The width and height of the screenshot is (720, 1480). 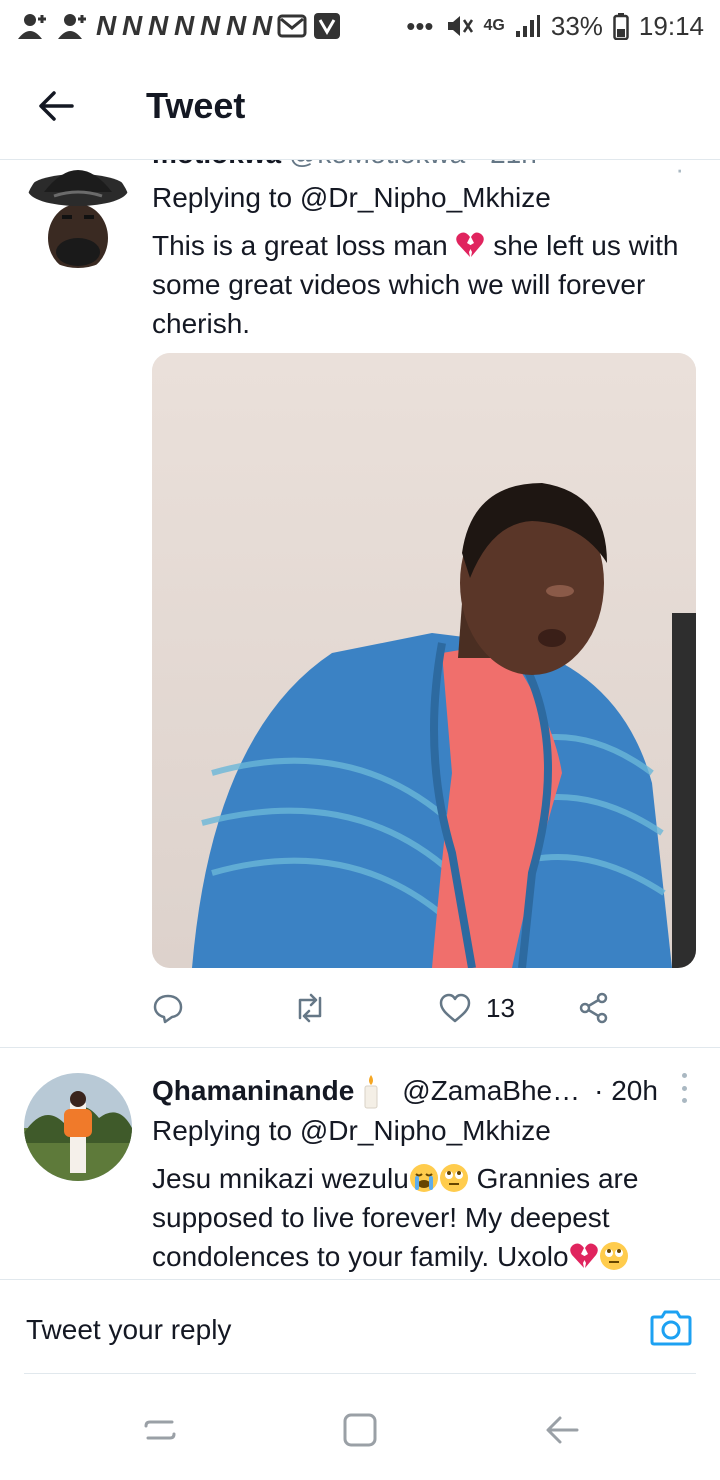 I want to click on like-button: 13, so click(x=476, y=1008).